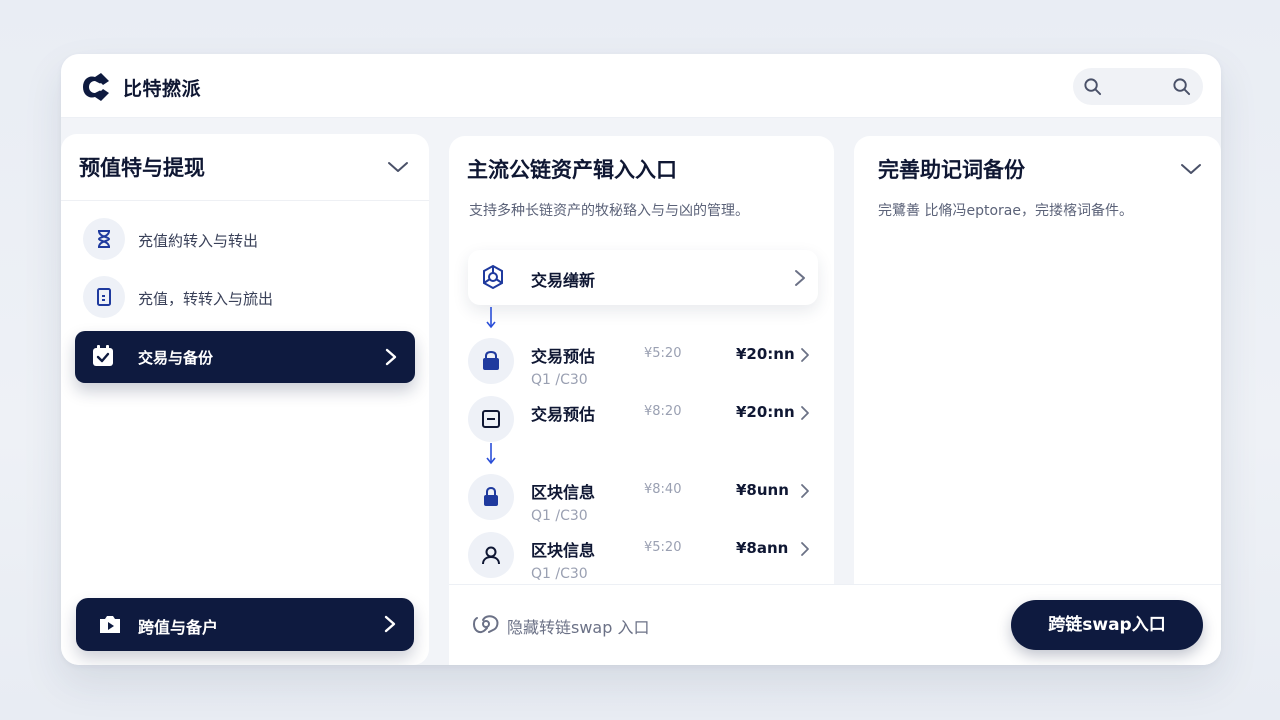 This screenshot has width=1280, height=720. Describe the element at coordinates (578, 627) in the screenshot. I see `hide-link-label: 隐藏转链swap 入口` at that location.